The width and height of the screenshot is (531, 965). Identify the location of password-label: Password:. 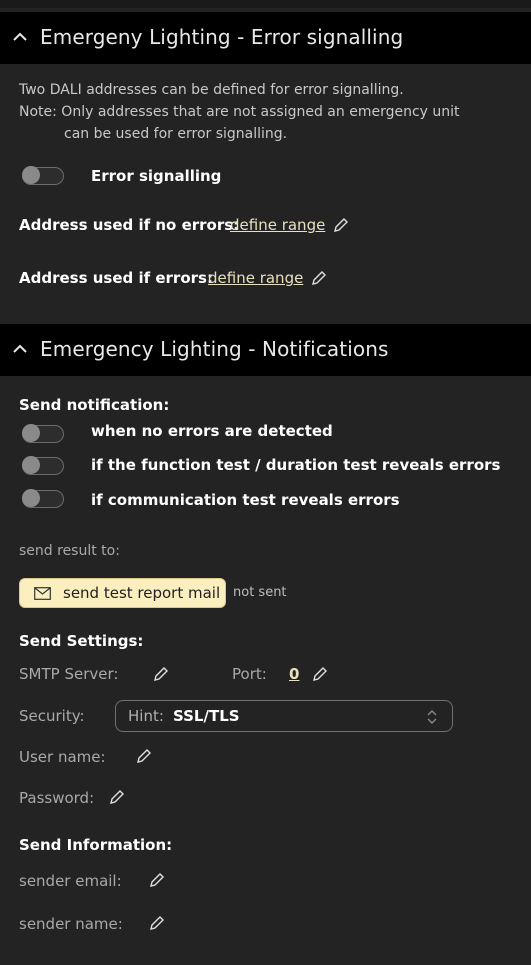
(57, 798).